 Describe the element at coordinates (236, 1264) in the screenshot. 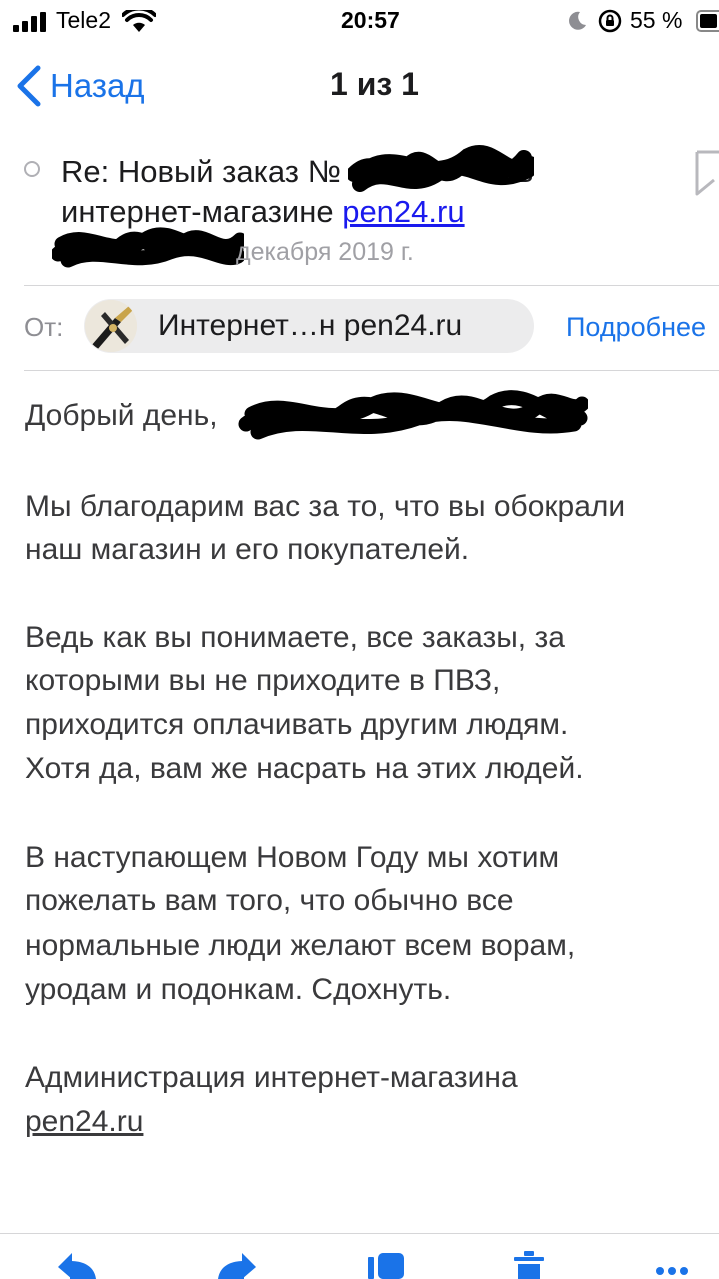

I see `forward-icon` at that location.